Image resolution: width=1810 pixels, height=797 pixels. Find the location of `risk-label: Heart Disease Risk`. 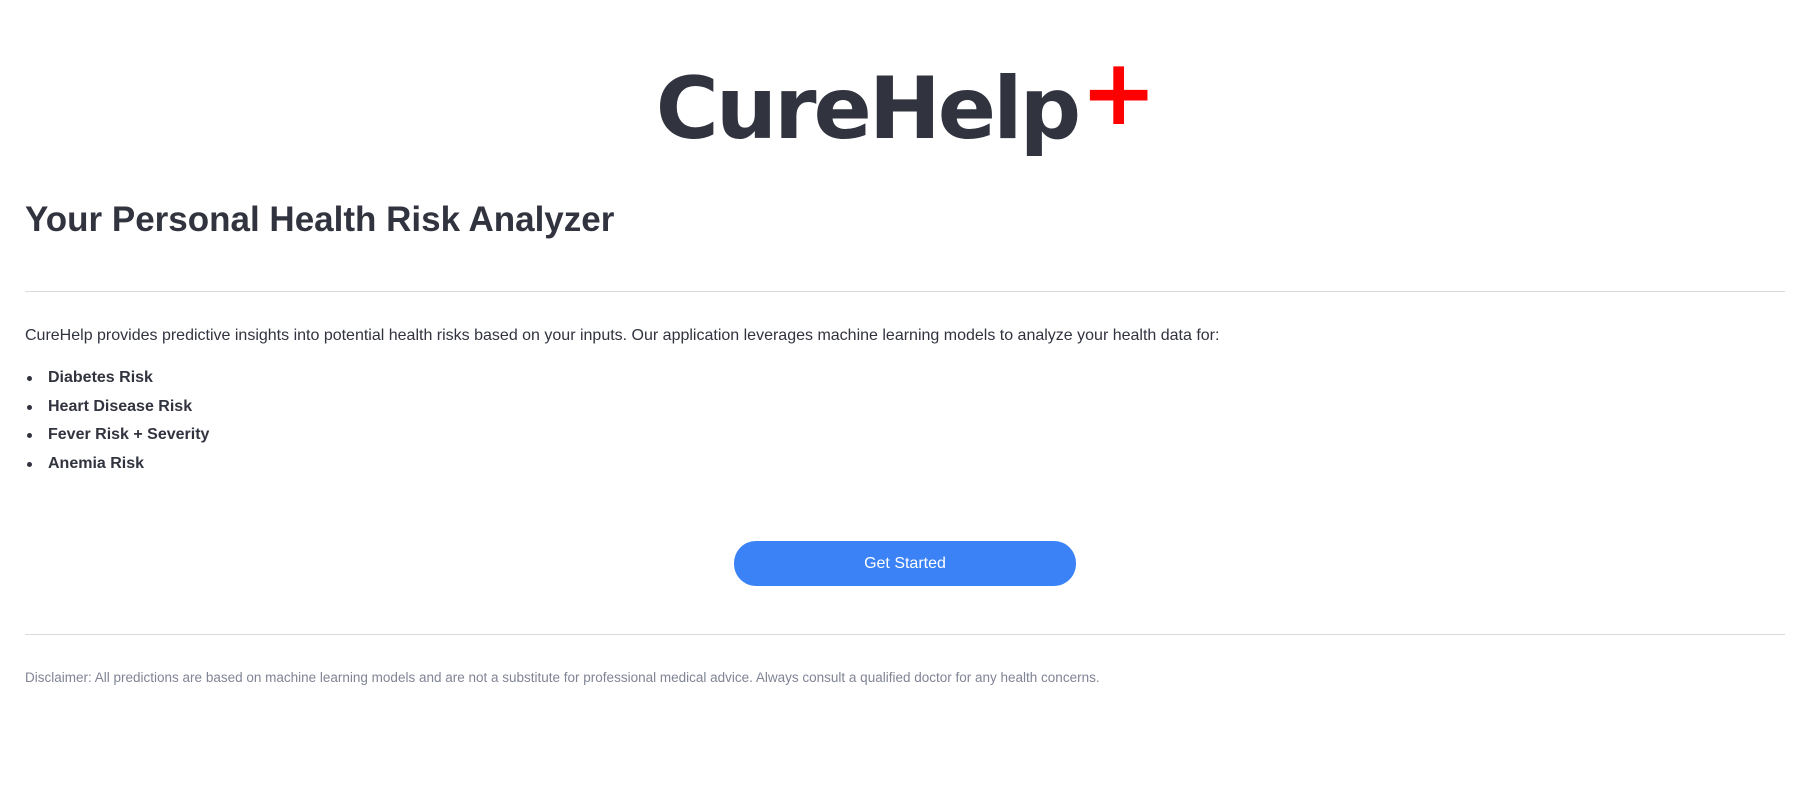

risk-label: Heart Disease Risk is located at coordinates (120, 406).